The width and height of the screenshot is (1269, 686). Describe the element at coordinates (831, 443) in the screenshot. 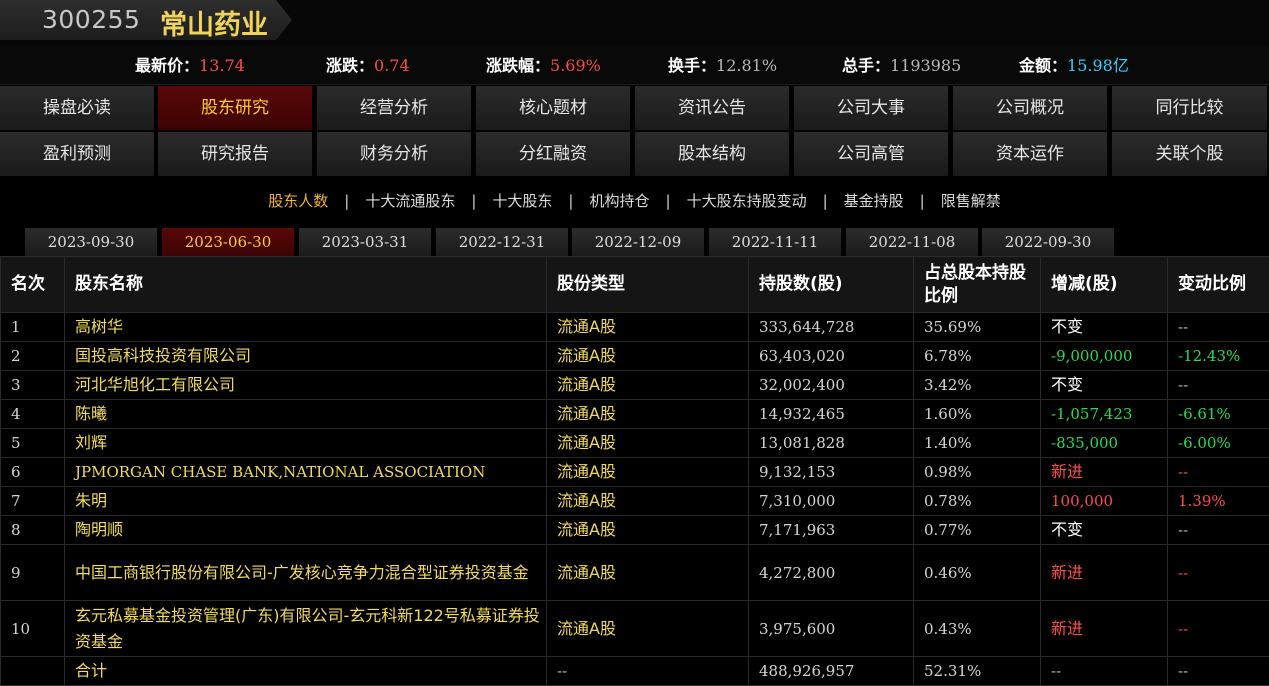

I see `cell-shares: 13,081,828` at that location.